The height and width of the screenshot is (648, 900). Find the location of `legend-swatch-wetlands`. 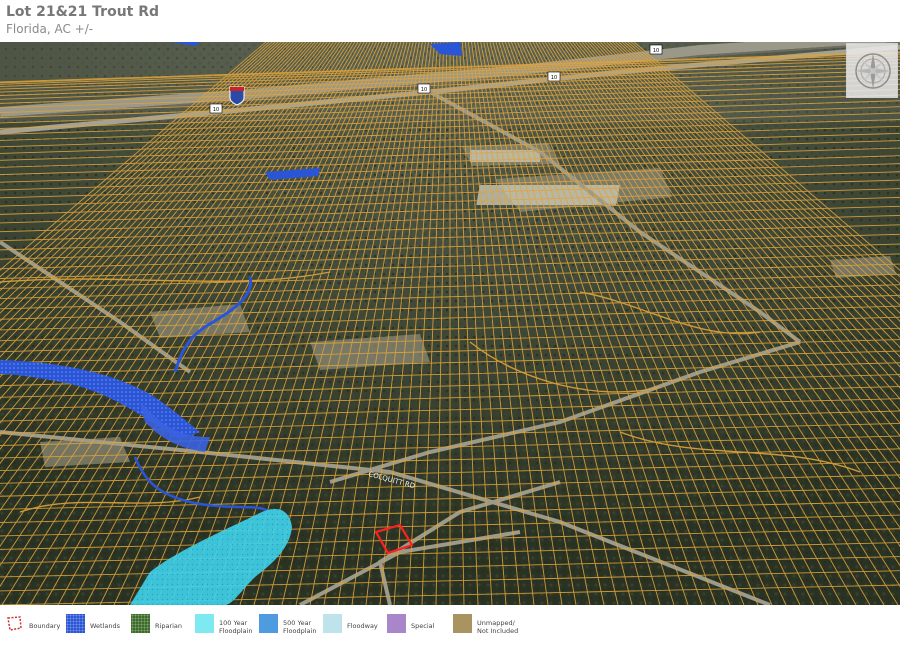

legend-swatch-wetlands is located at coordinates (75, 623).